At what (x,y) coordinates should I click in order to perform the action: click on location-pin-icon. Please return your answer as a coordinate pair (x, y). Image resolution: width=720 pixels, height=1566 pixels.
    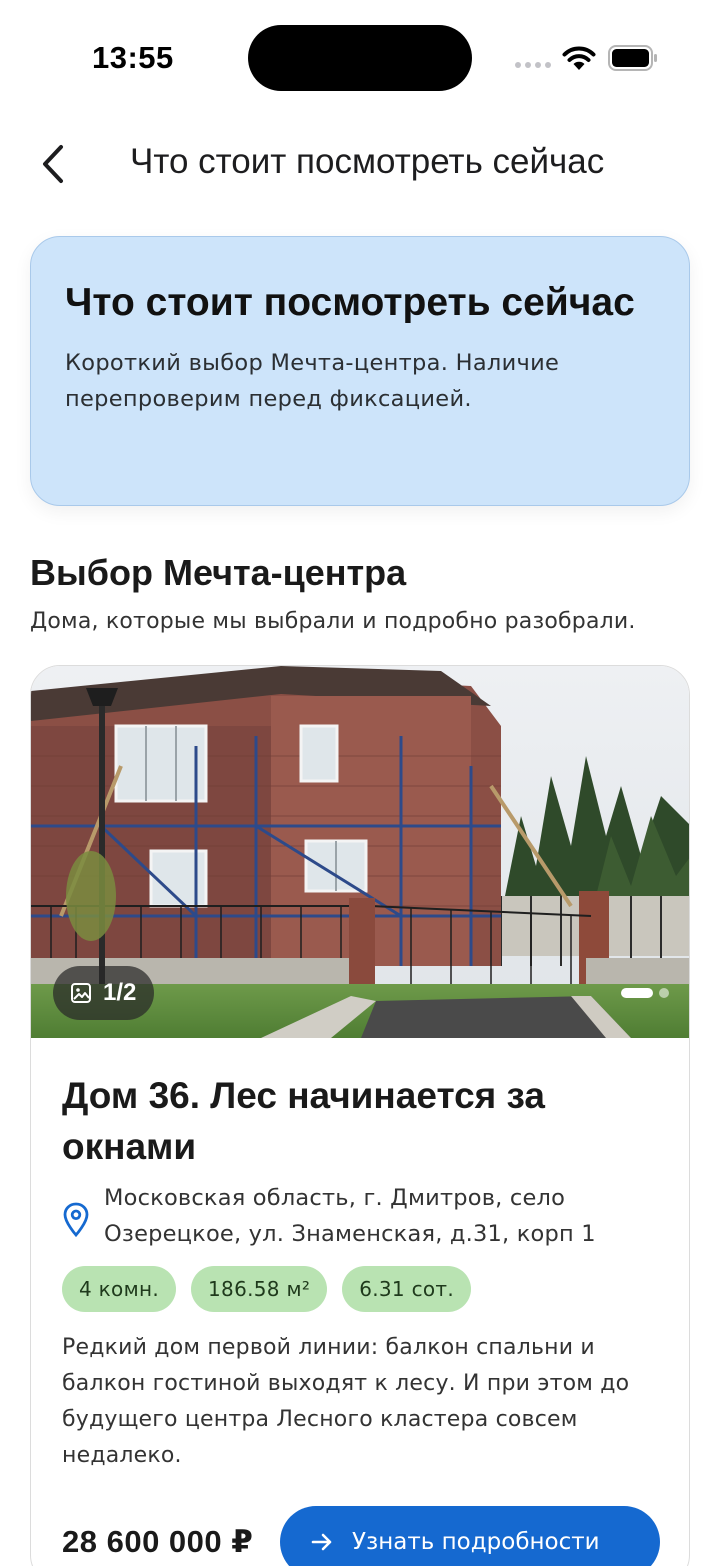
    Looking at the image, I should click on (76, 1220).